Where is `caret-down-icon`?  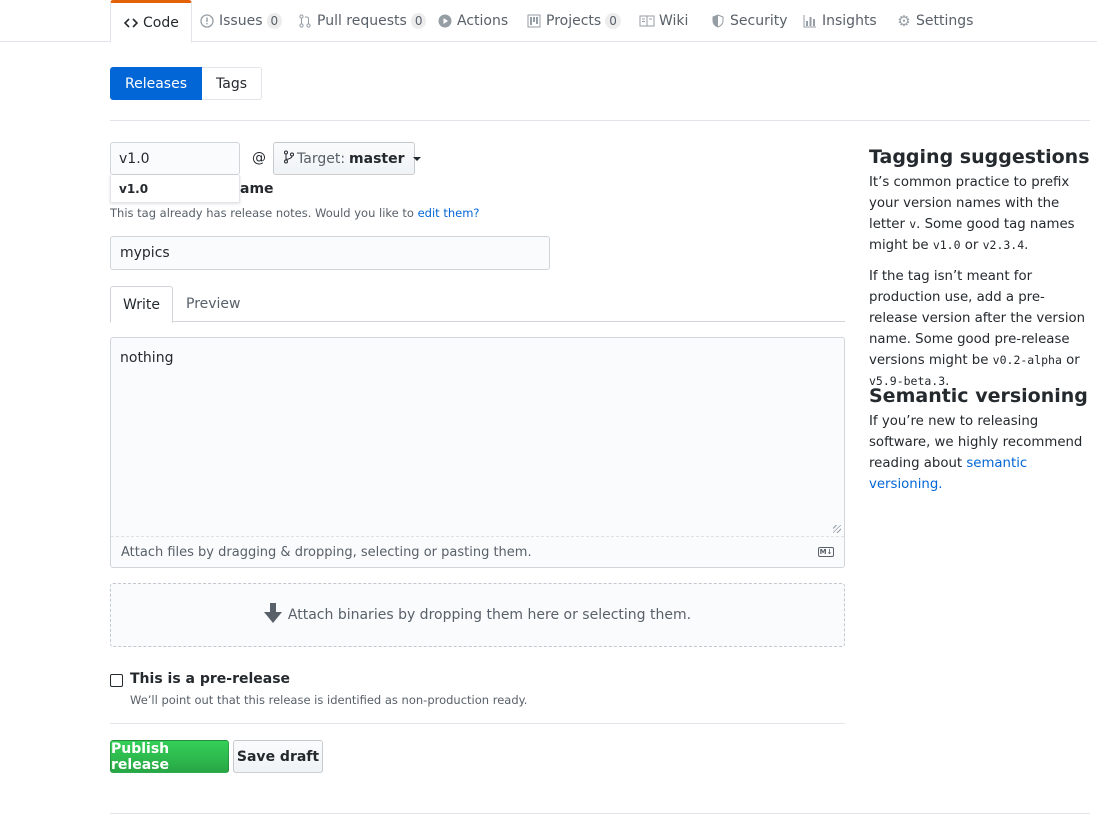
caret-down-icon is located at coordinates (416, 158).